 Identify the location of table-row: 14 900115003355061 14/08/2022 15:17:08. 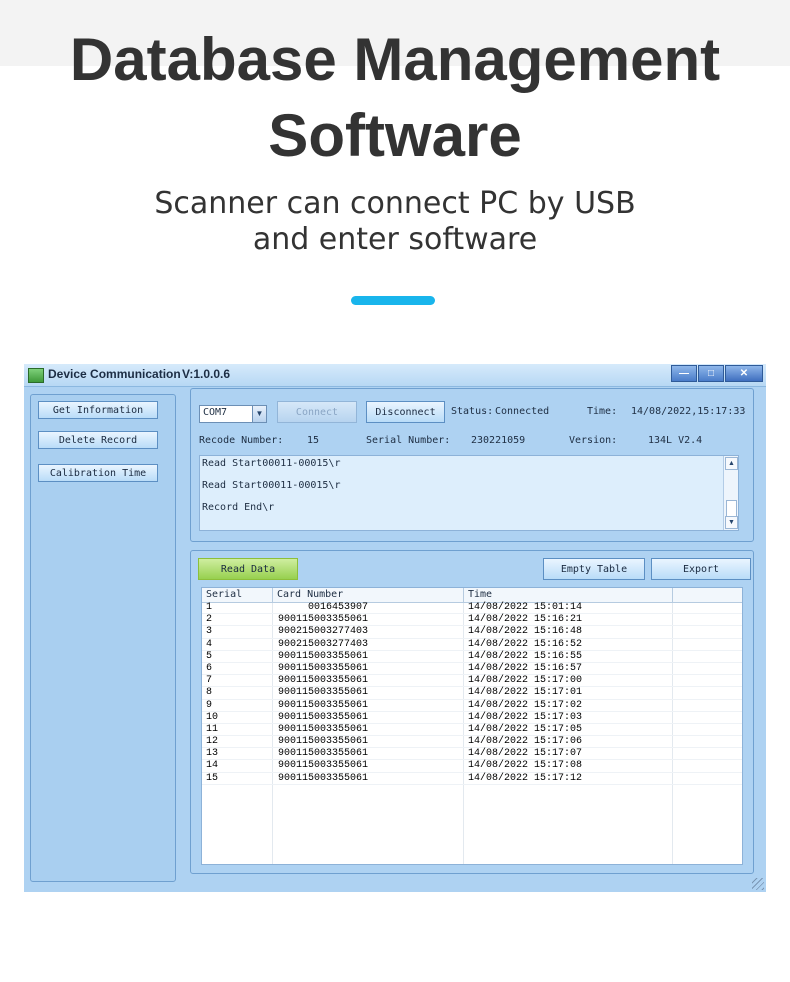
(472, 766).